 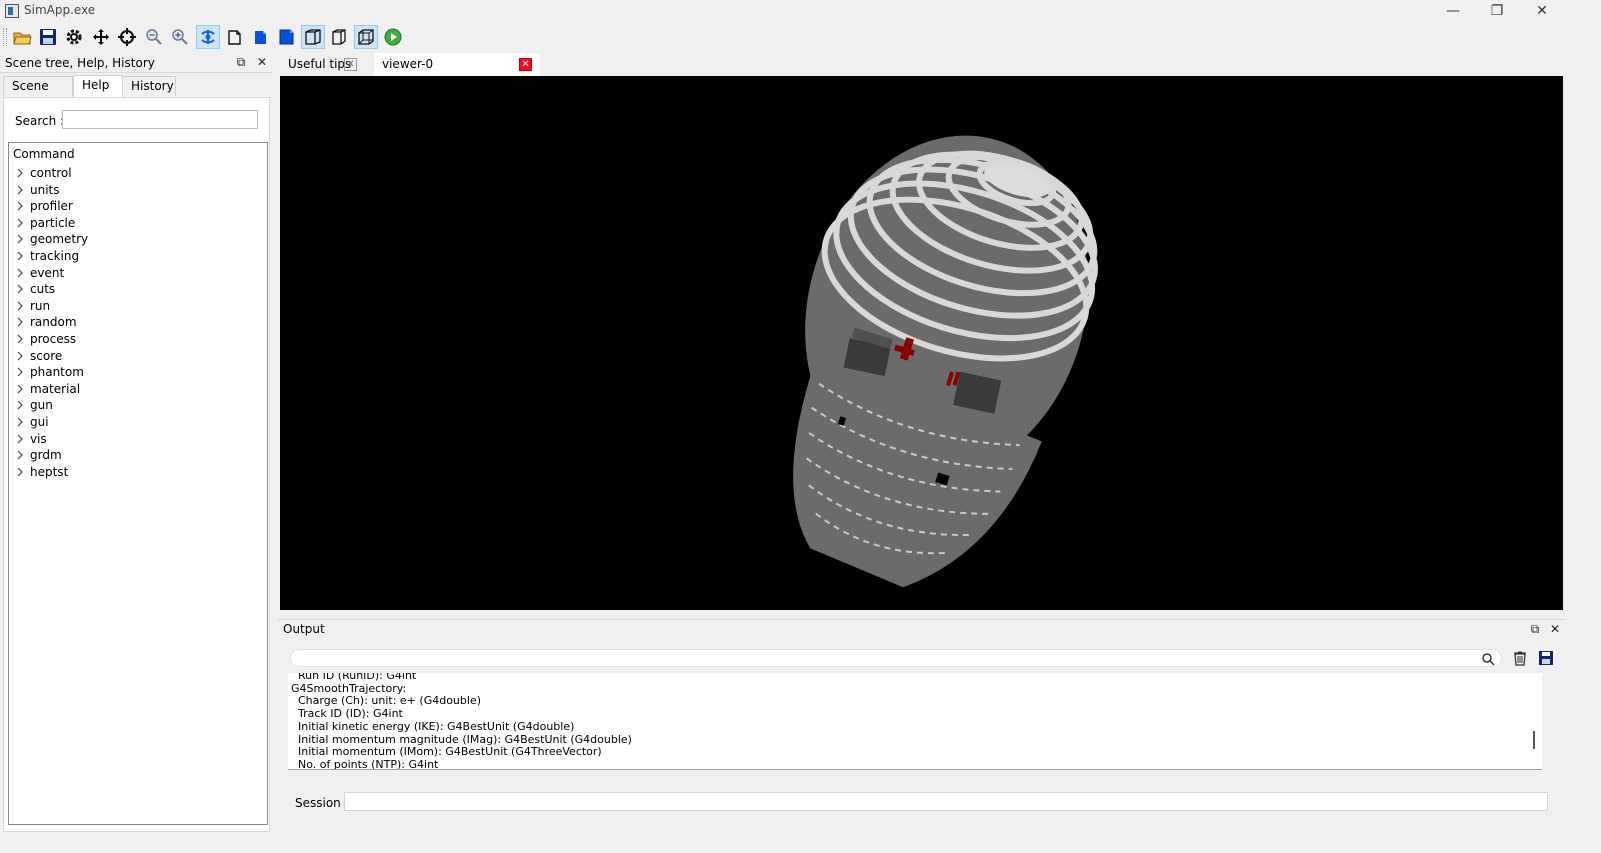 What do you see at coordinates (149, 86) in the screenshot?
I see `tab-history: History` at bounding box center [149, 86].